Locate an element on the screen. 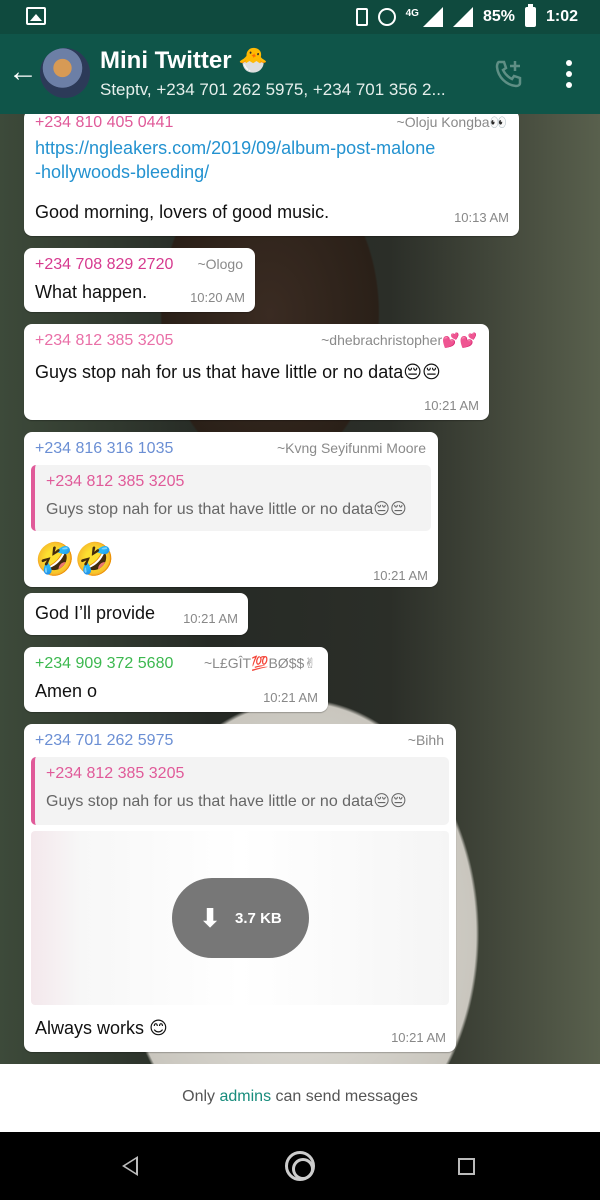  nav-back-icon is located at coordinates (130, 1166).